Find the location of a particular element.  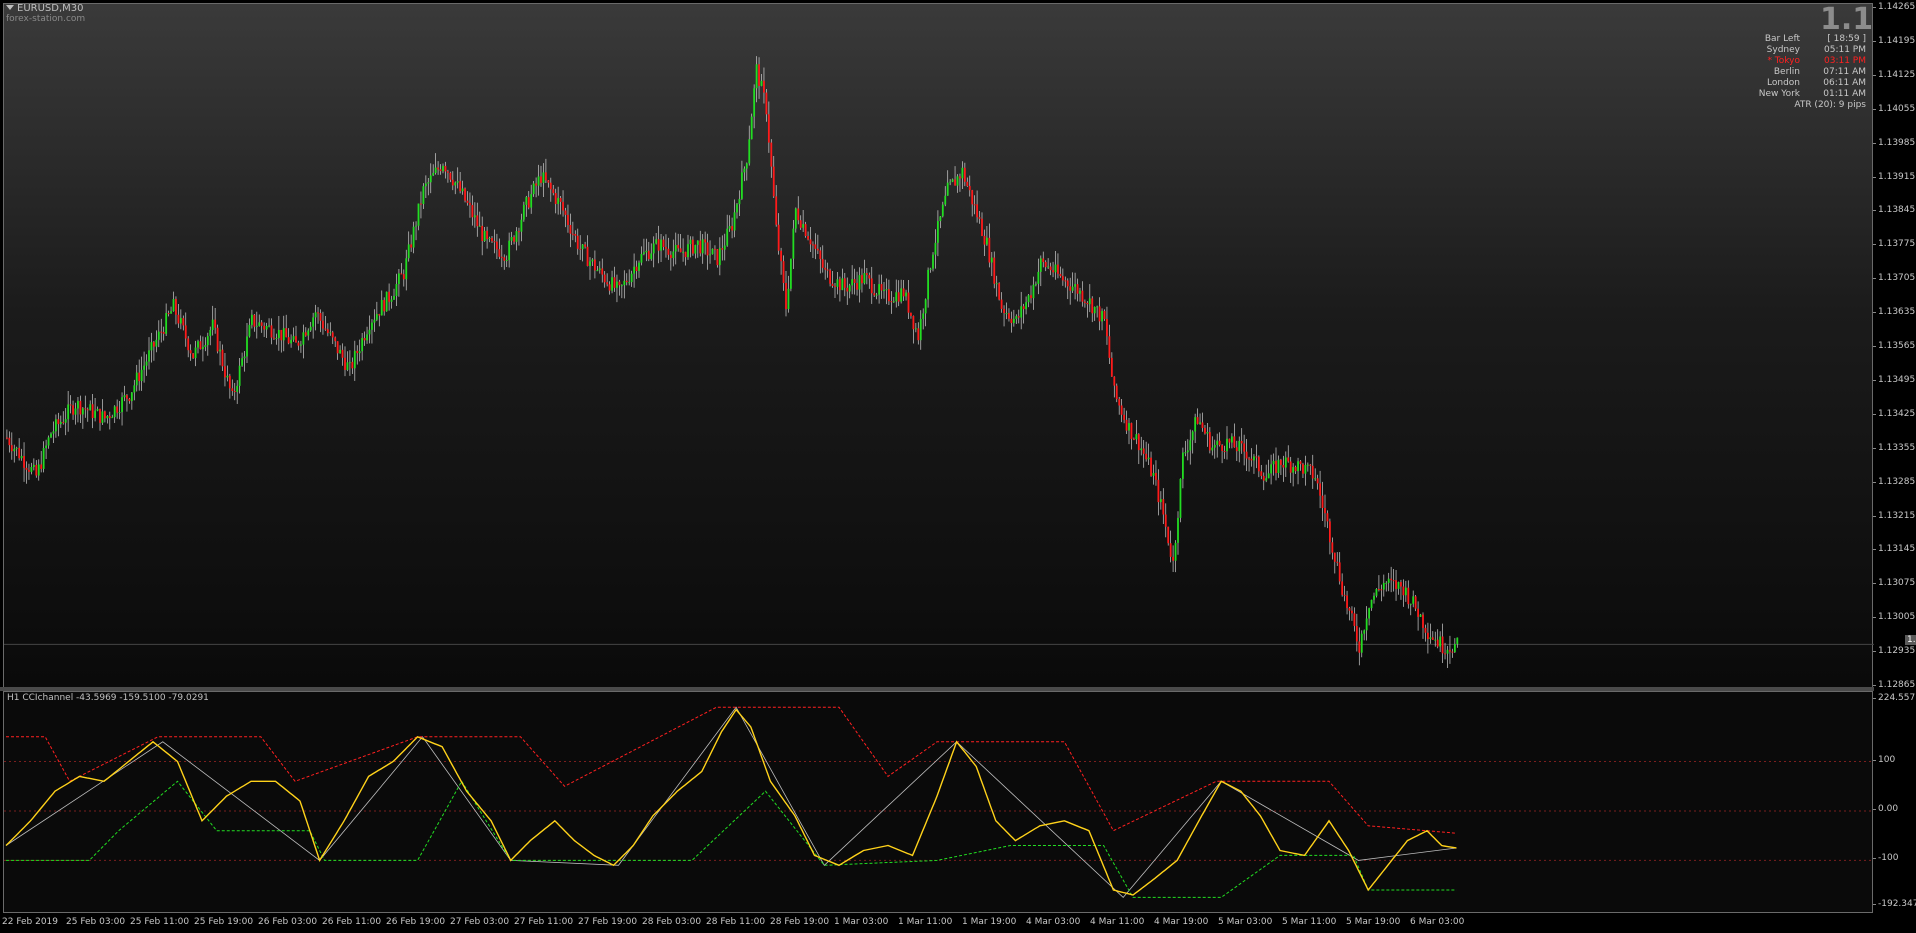

dropdown-triangle-icon is located at coordinates (10, 7).